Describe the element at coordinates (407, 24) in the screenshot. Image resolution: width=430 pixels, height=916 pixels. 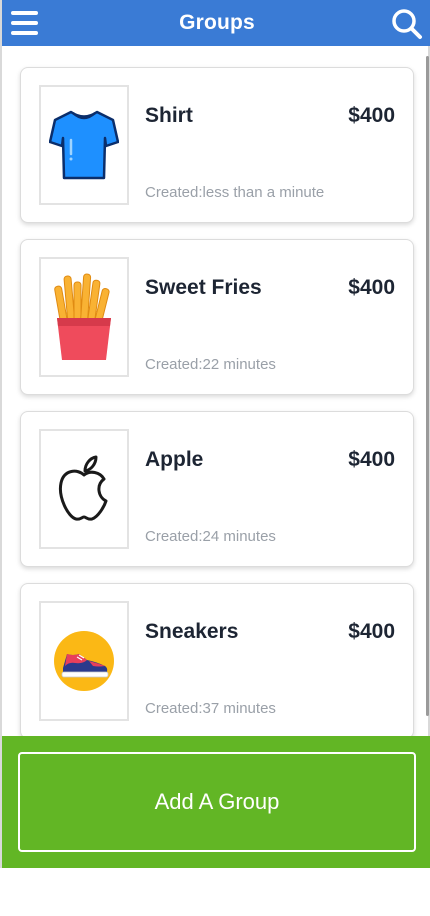
I see `search-icon` at that location.